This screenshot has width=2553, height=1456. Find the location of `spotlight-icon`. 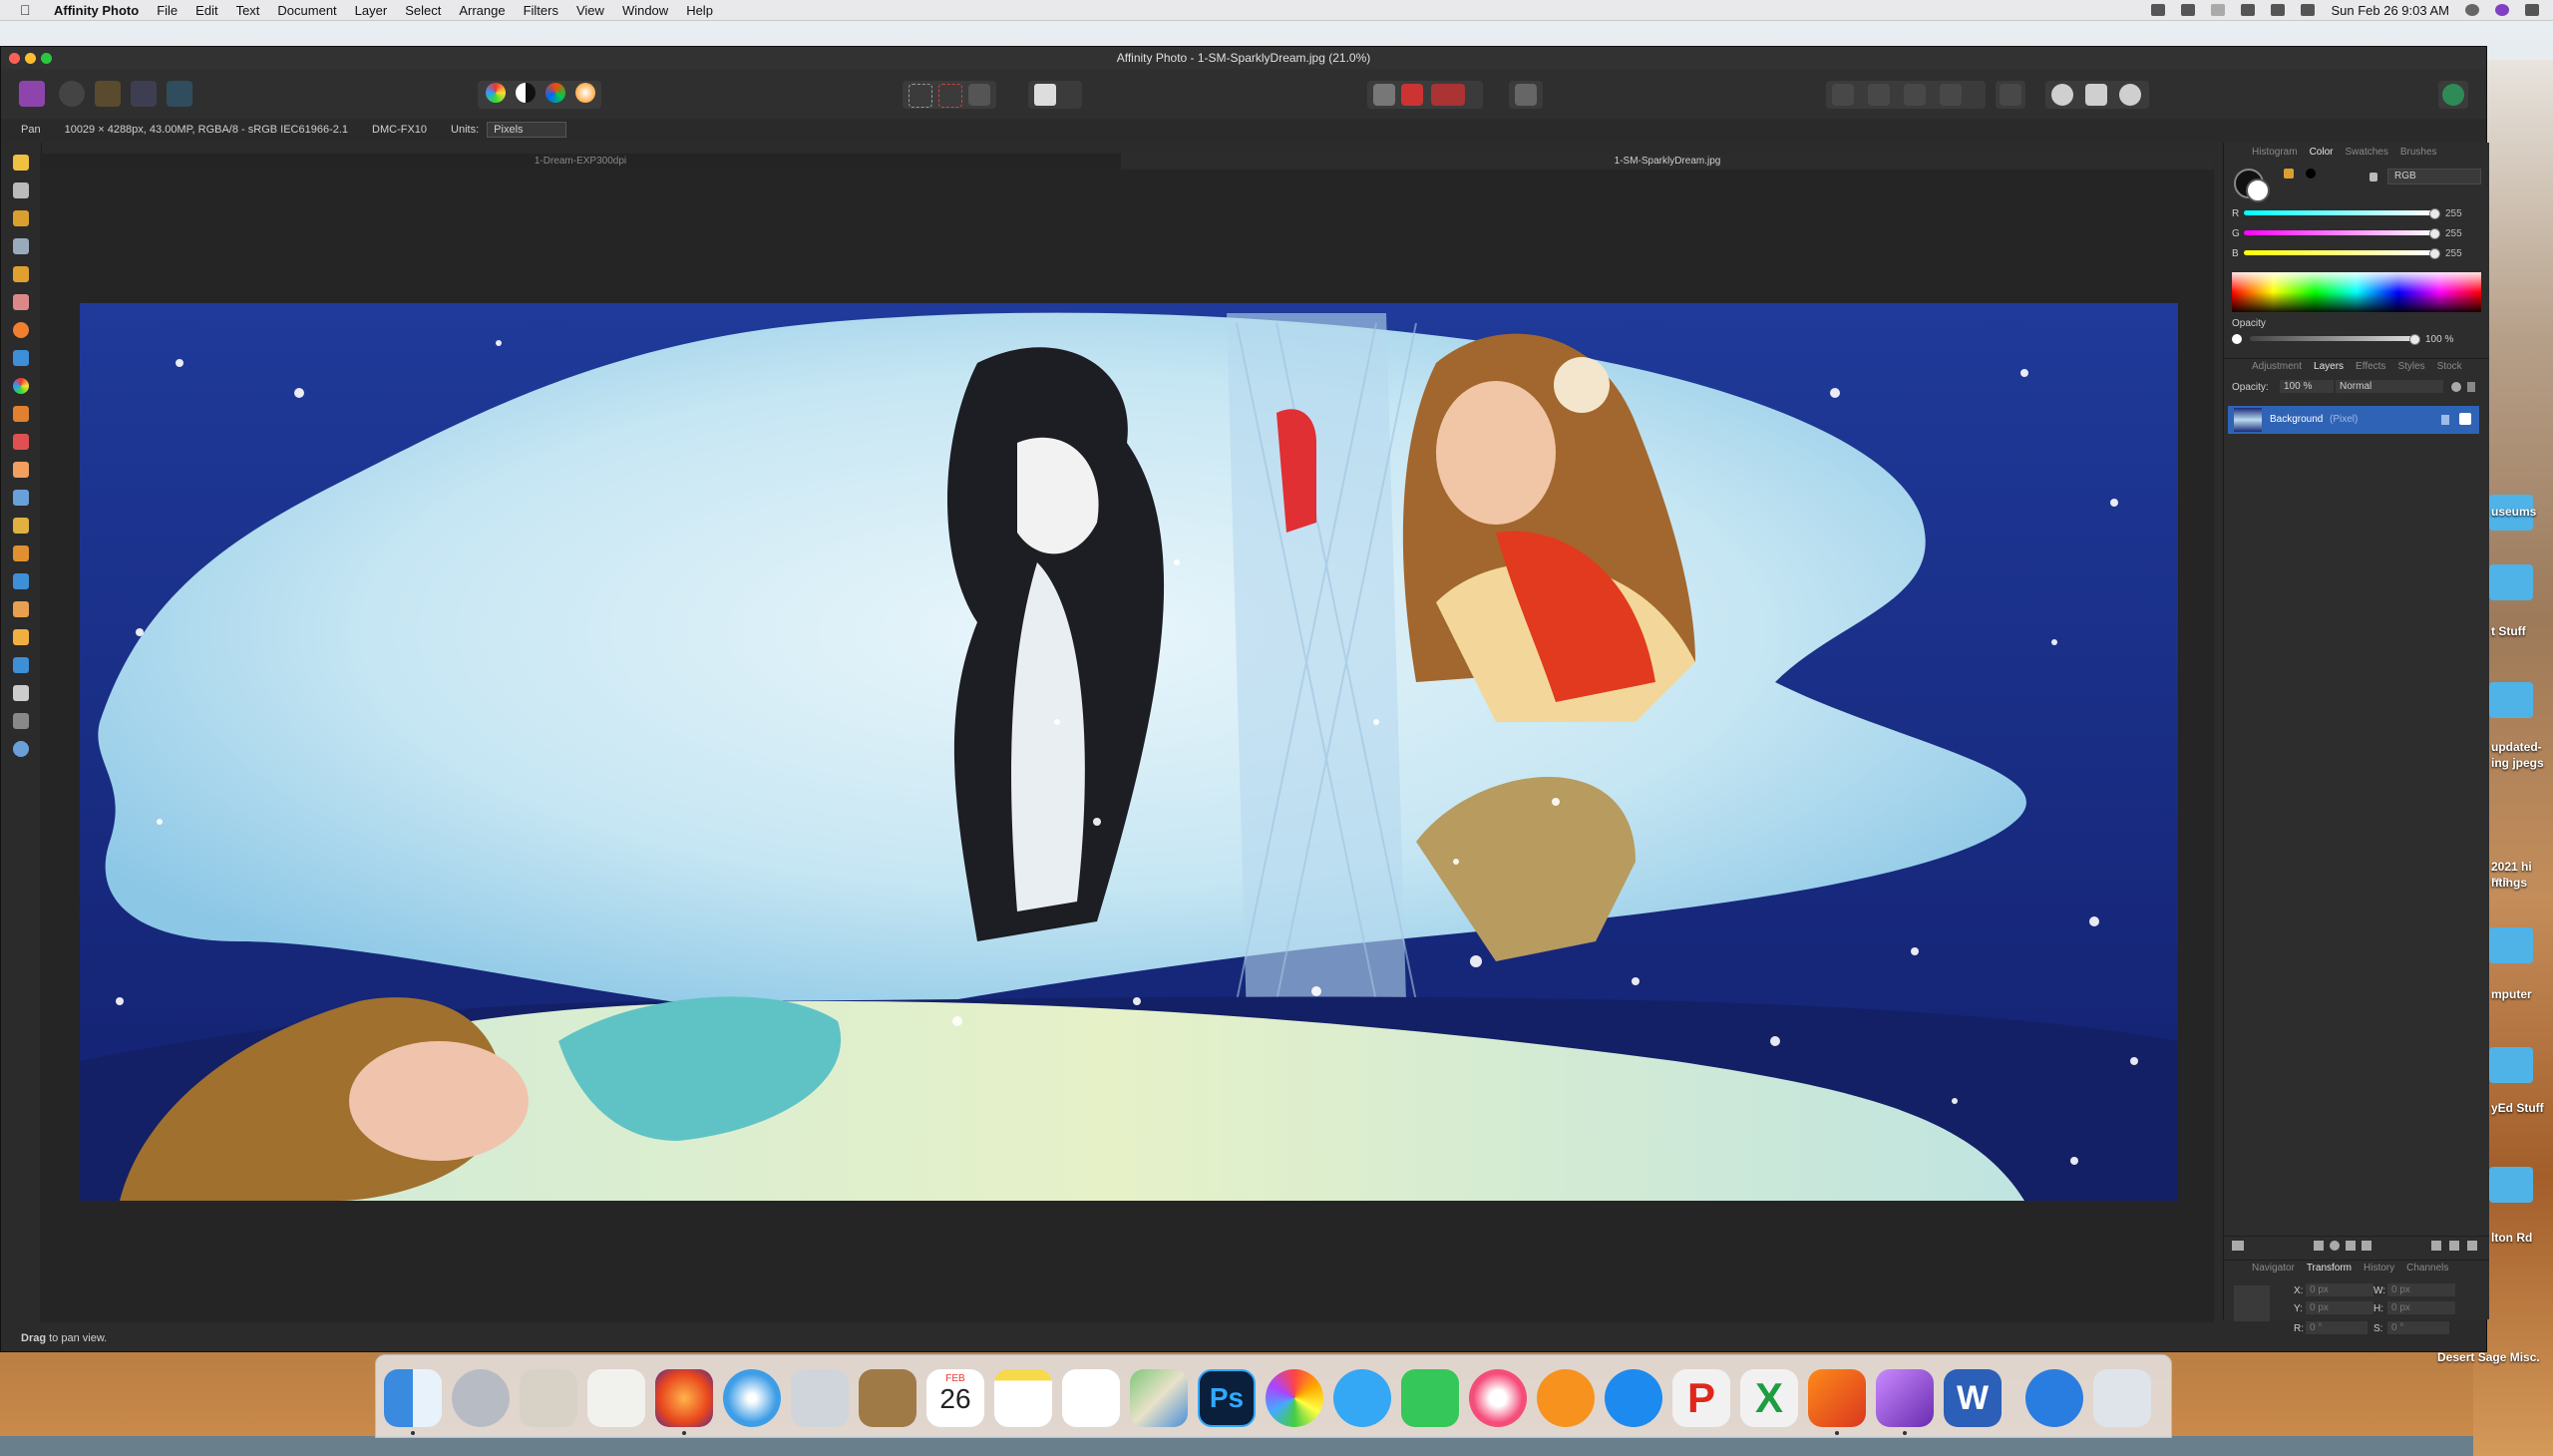

spotlight-icon is located at coordinates (2472, 10).